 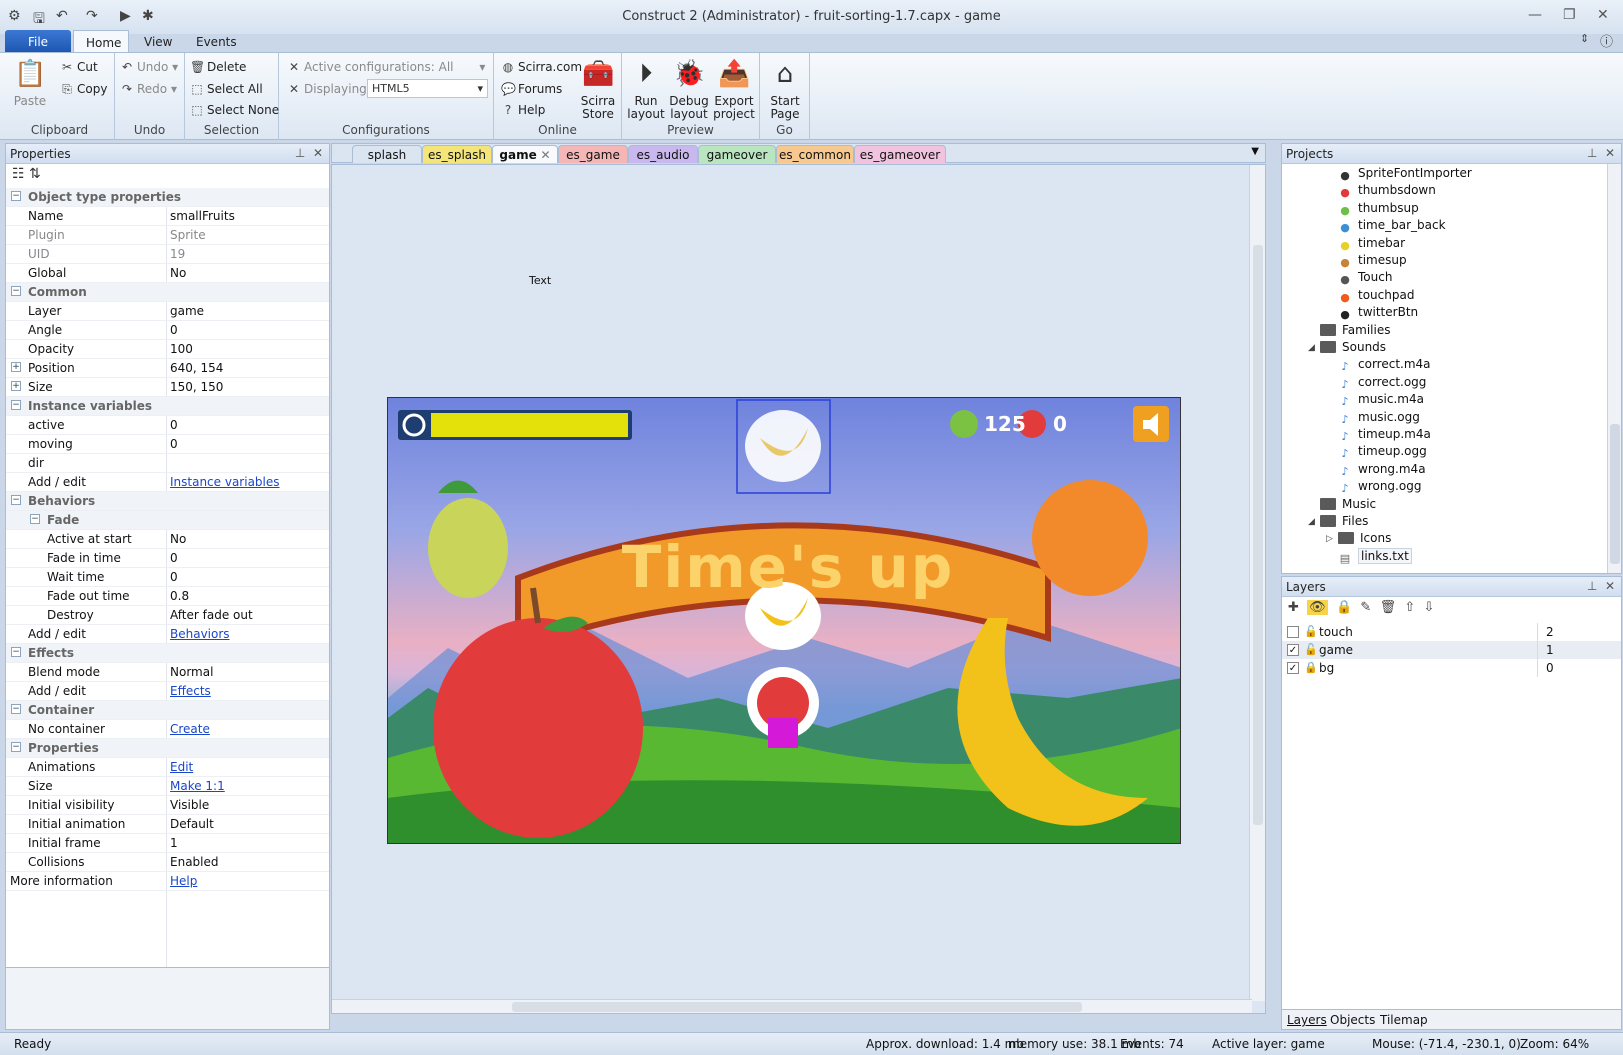 What do you see at coordinates (167, 577) in the screenshot?
I see `property-row: Wait time 0` at bounding box center [167, 577].